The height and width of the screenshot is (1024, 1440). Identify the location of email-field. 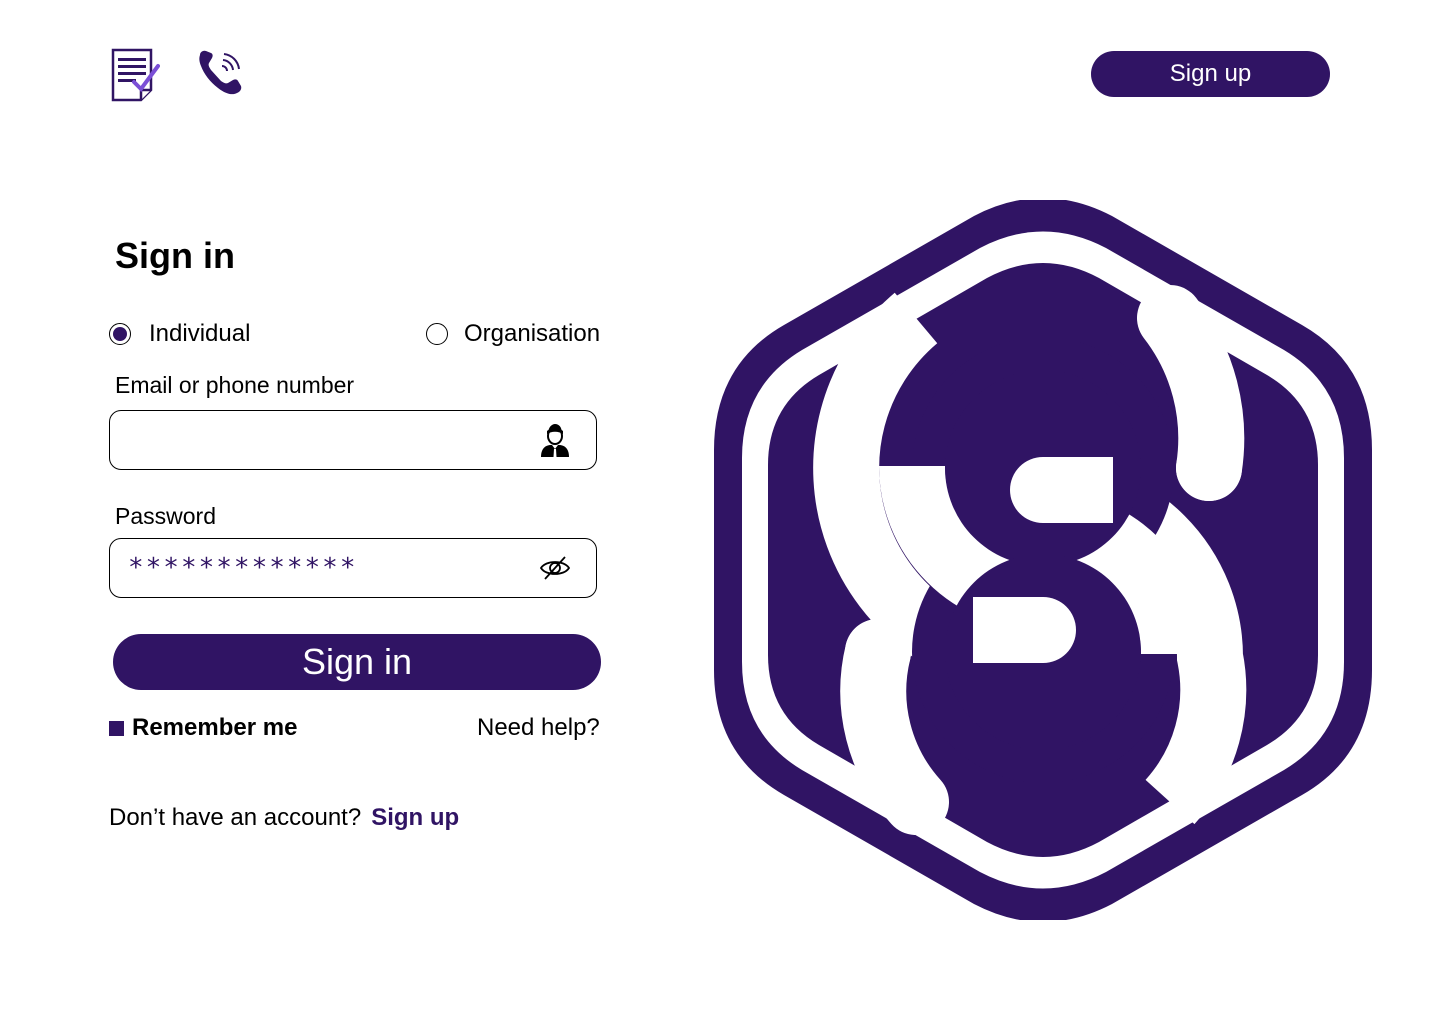
(353, 440).